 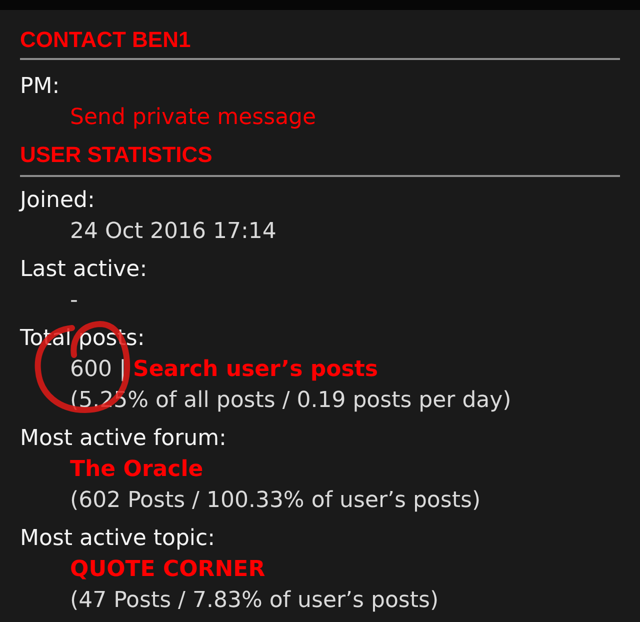 I want to click on field-label: Most active topic:, so click(x=118, y=539).